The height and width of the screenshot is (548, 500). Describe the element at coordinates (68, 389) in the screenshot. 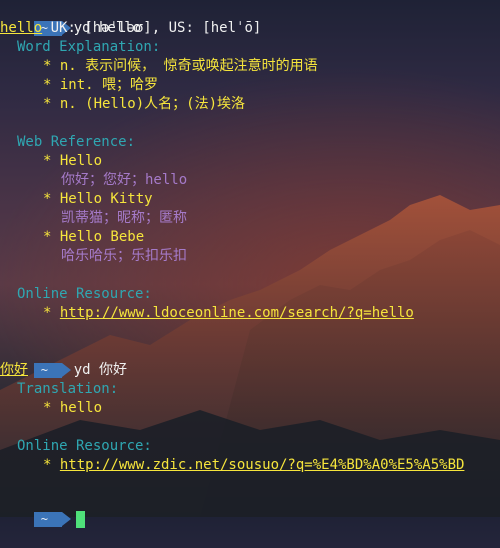

I see `translation-header: Translation:` at that location.